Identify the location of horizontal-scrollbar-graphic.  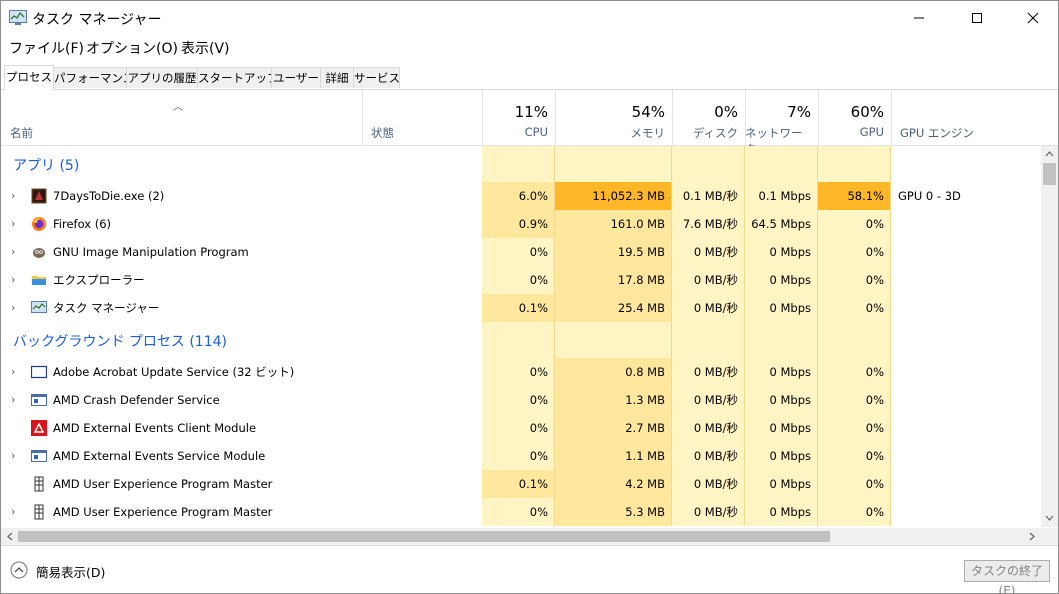
(521, 536).